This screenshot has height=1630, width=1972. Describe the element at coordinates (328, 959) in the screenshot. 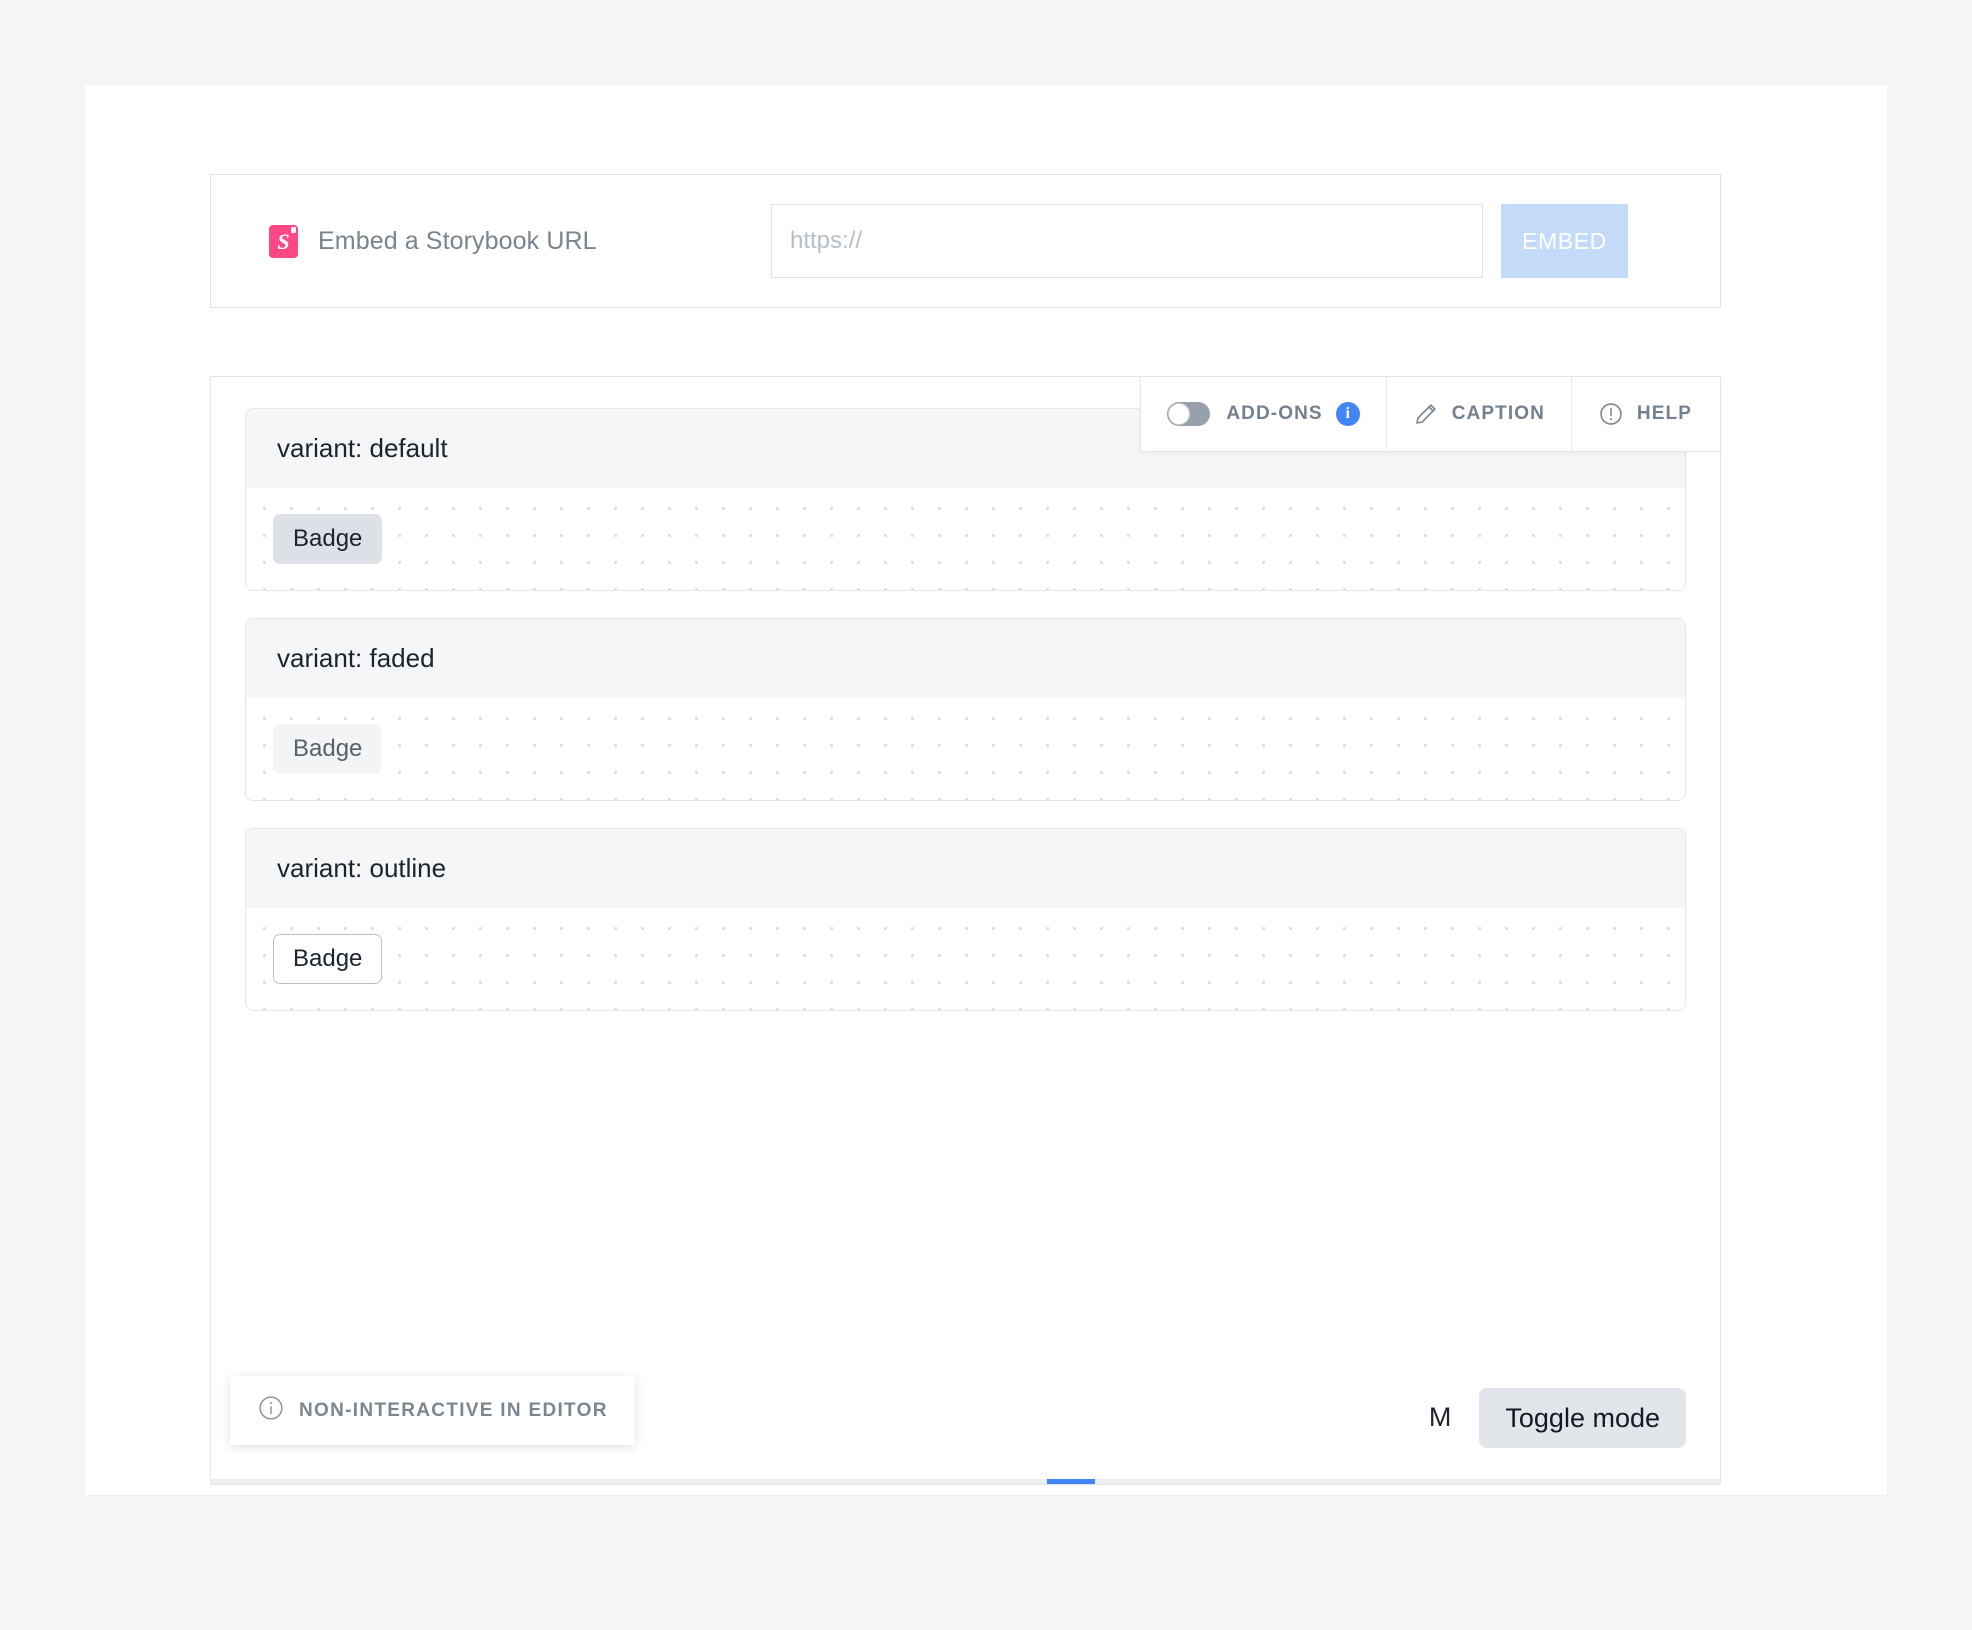

I see `badge-outline: Badge` at that location.